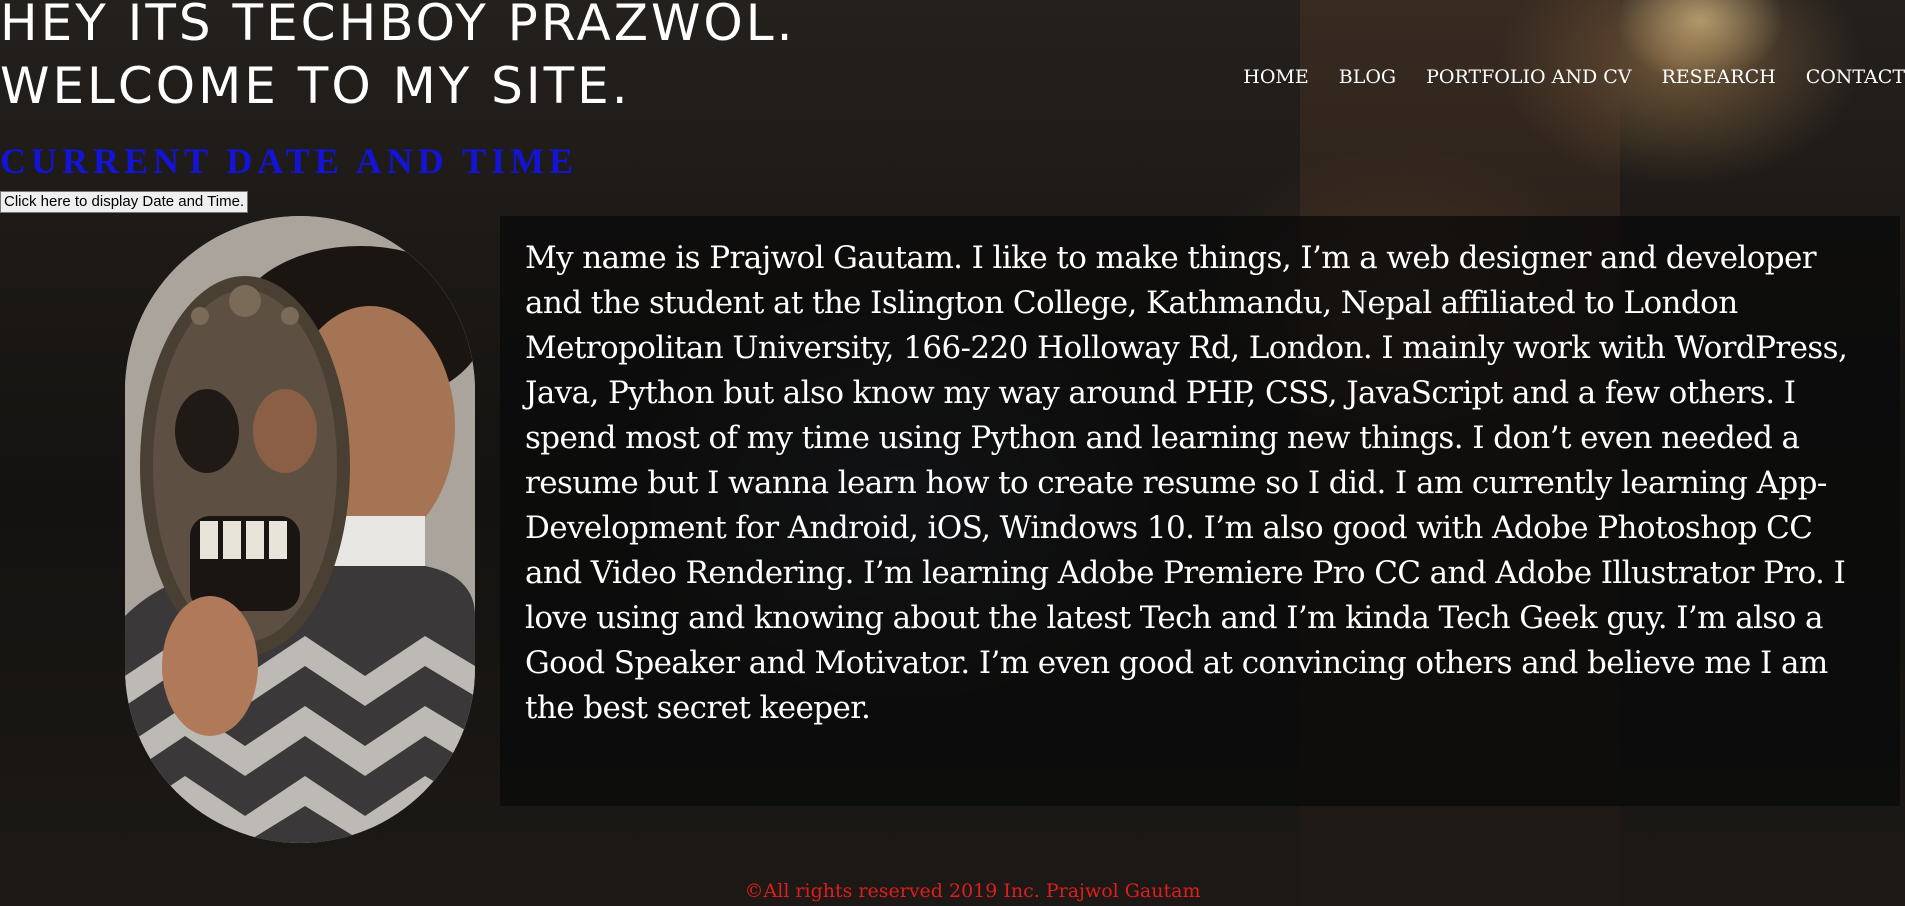  I want to click on profile-photo, so click(300, 529).